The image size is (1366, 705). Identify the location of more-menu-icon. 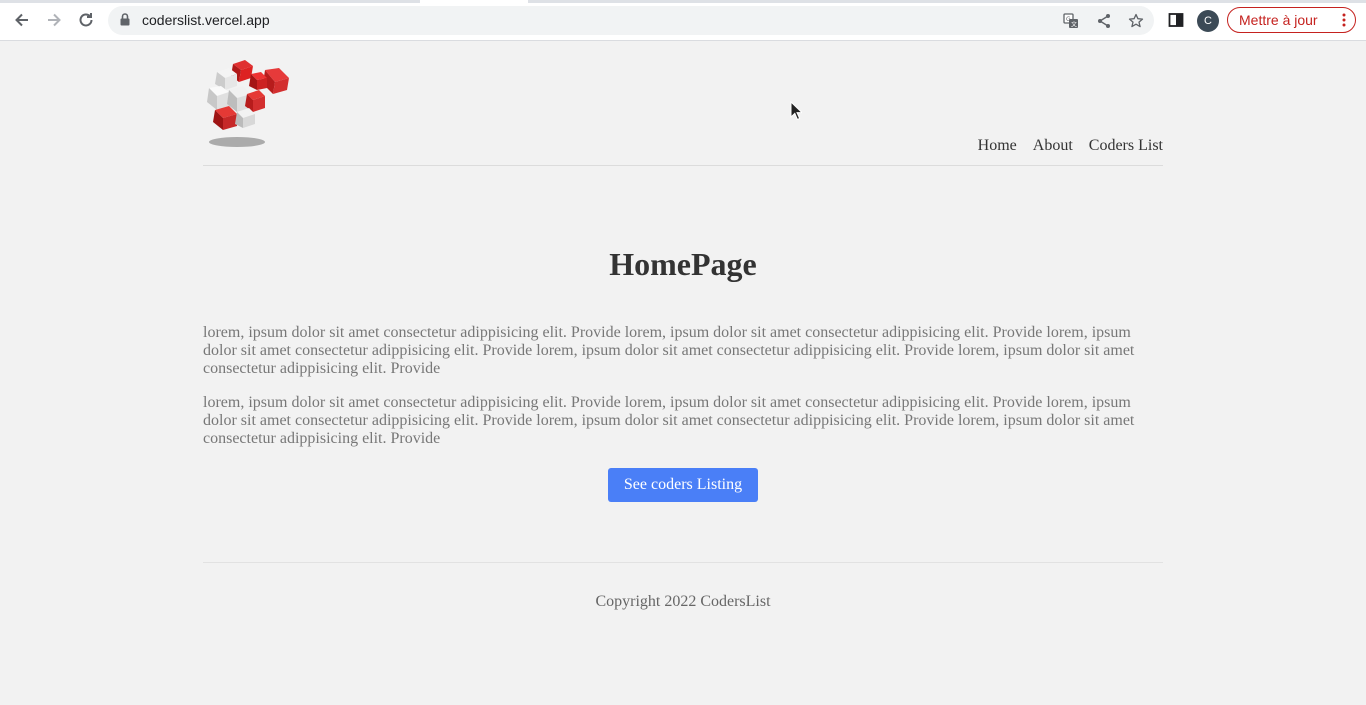
(1344, 21).